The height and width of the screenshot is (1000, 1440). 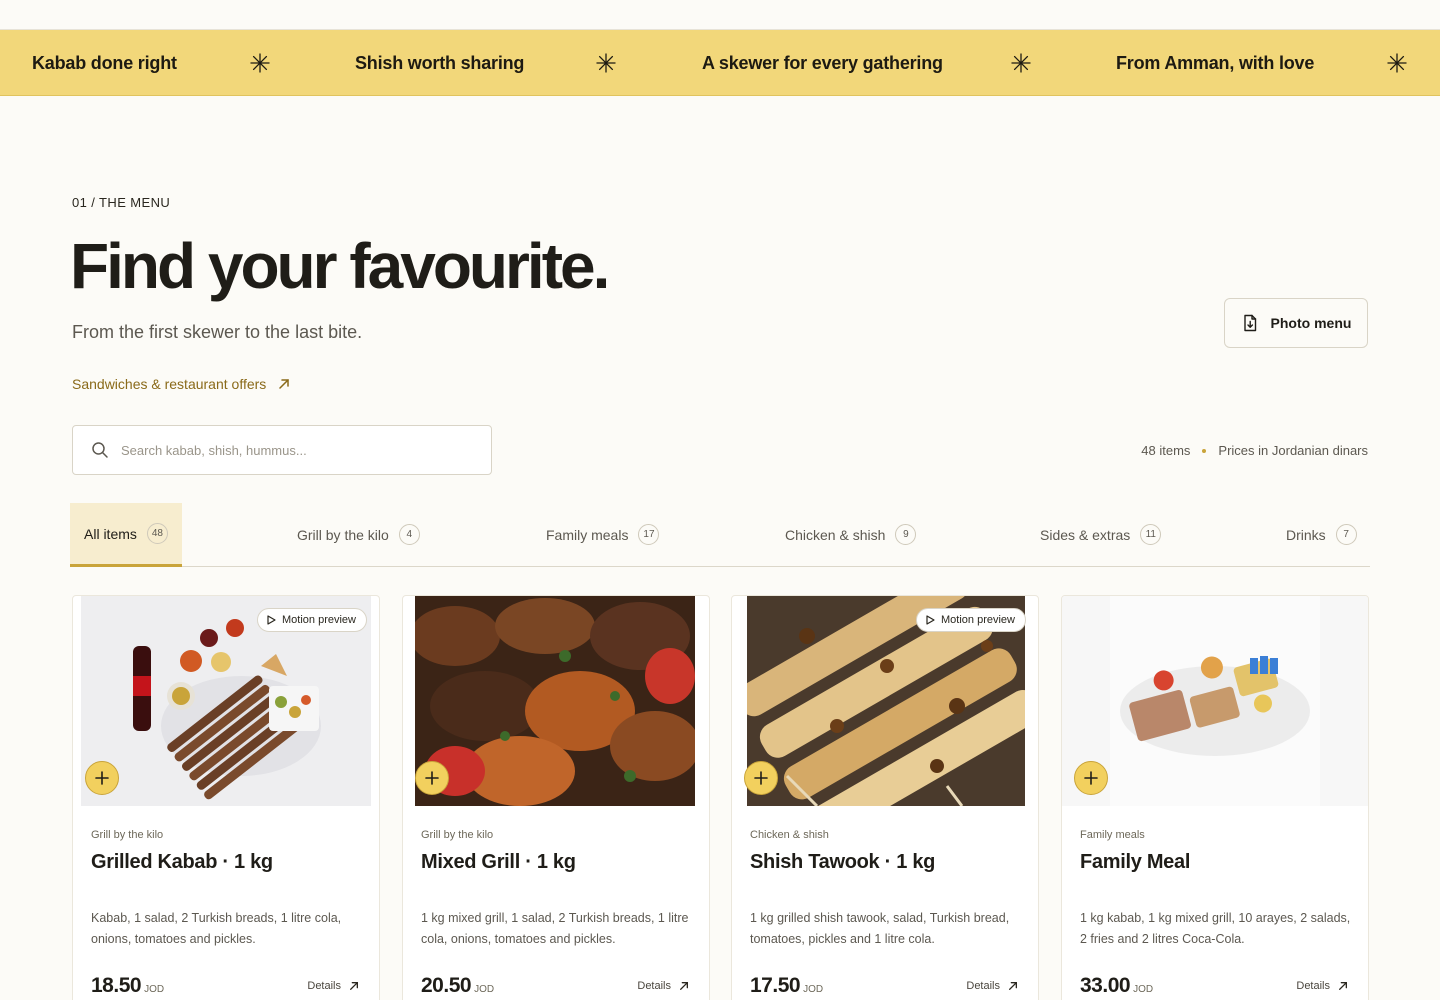 I want to click on tab-sides-extras: Sides & extras 11, so click(x=1101, y=534).